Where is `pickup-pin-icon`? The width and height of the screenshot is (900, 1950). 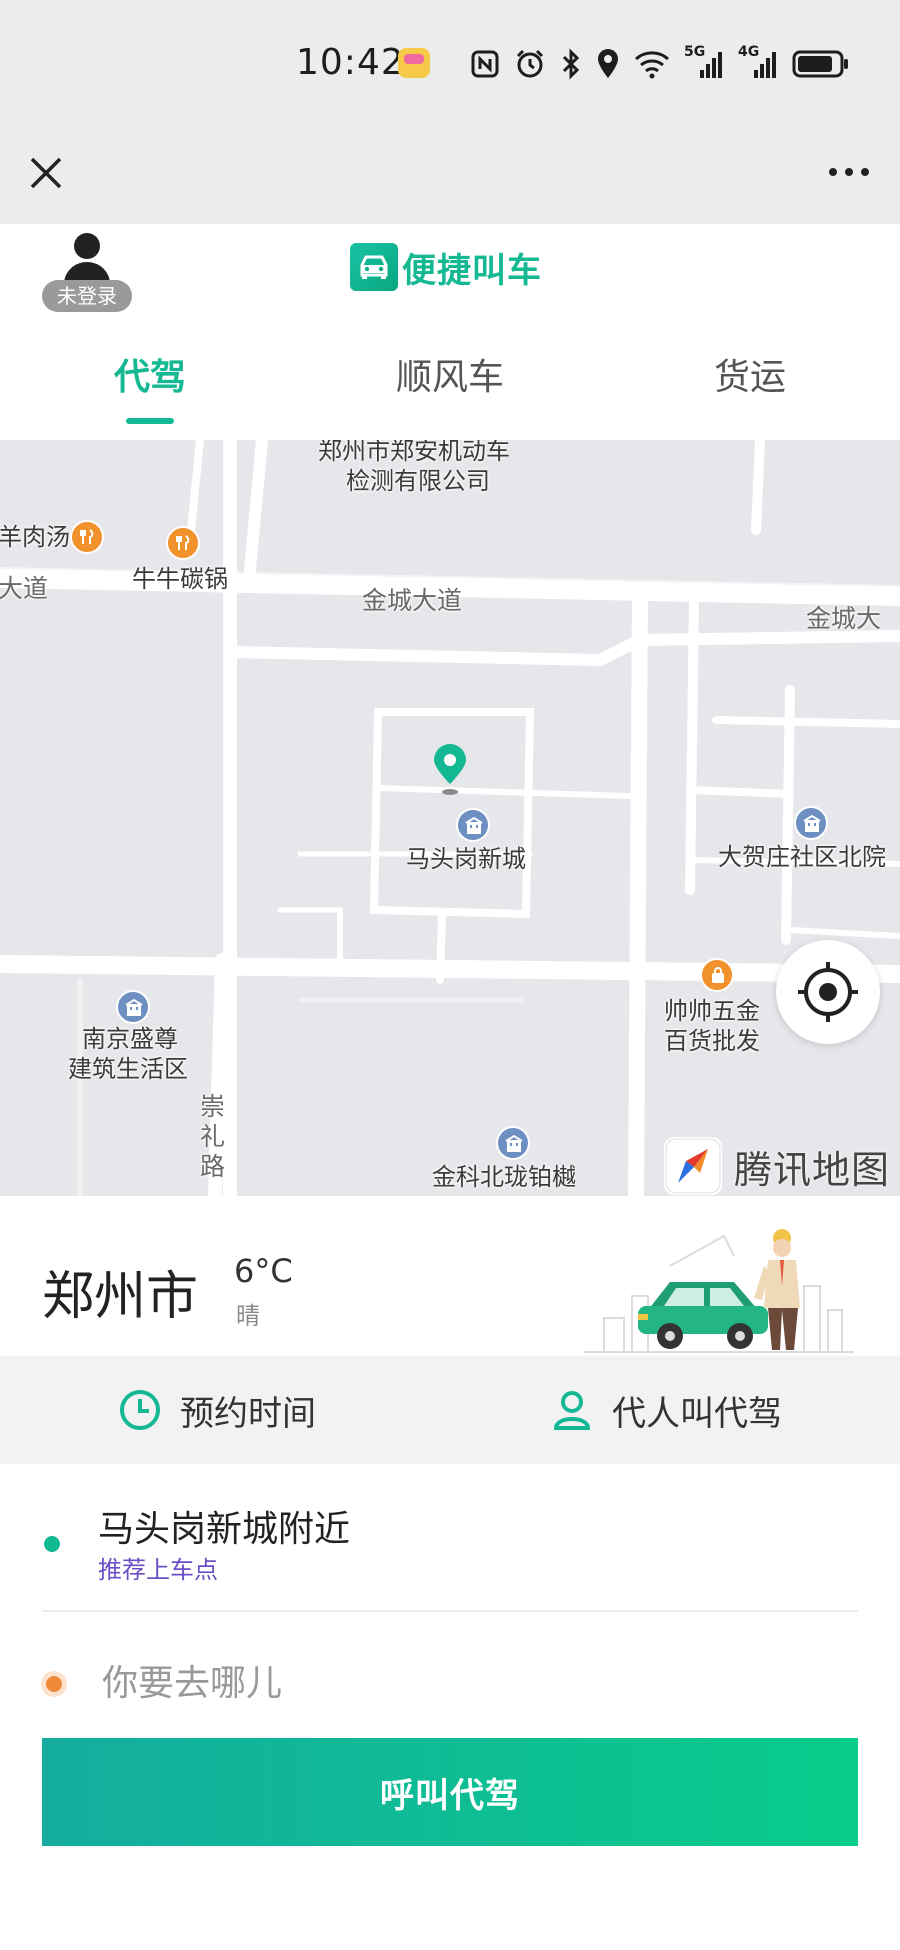
pickup-pin-icon is located at coordinates (450, 770).